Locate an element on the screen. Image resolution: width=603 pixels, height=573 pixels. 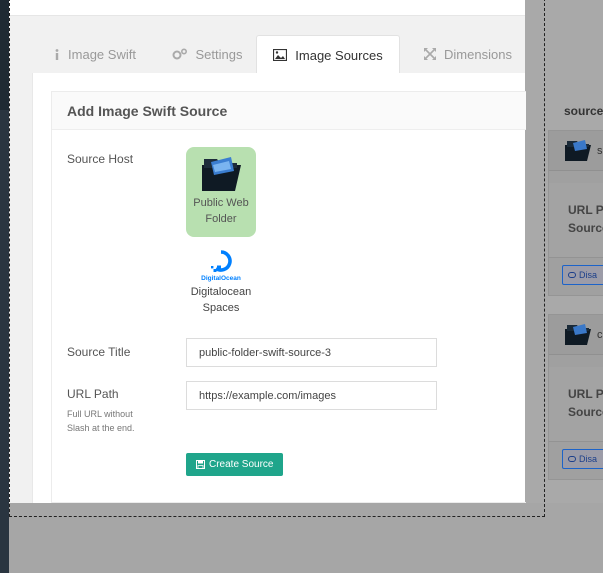
source-card: s URL P Source Disa is located at coordinates (575, 213).